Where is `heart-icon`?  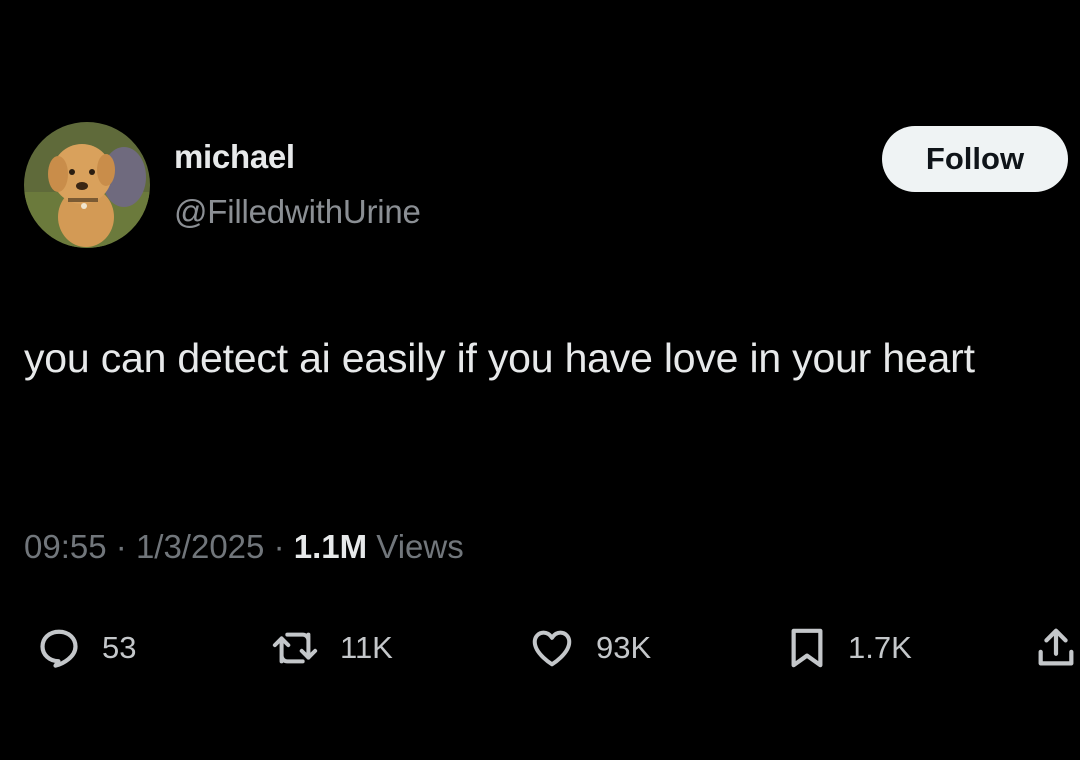
heart-icon is located at coordinates (552, 648).